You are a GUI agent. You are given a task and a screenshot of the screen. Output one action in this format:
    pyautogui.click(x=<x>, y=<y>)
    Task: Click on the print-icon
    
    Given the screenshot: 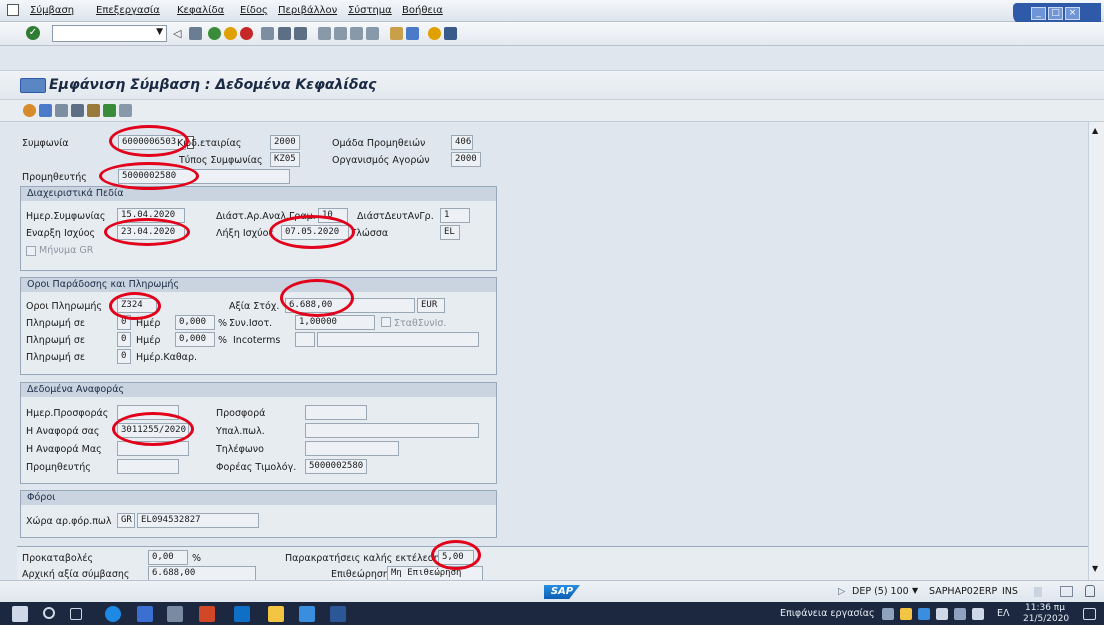 What is the action you would take?
    pyautogui.click(x=267, y=33)
    